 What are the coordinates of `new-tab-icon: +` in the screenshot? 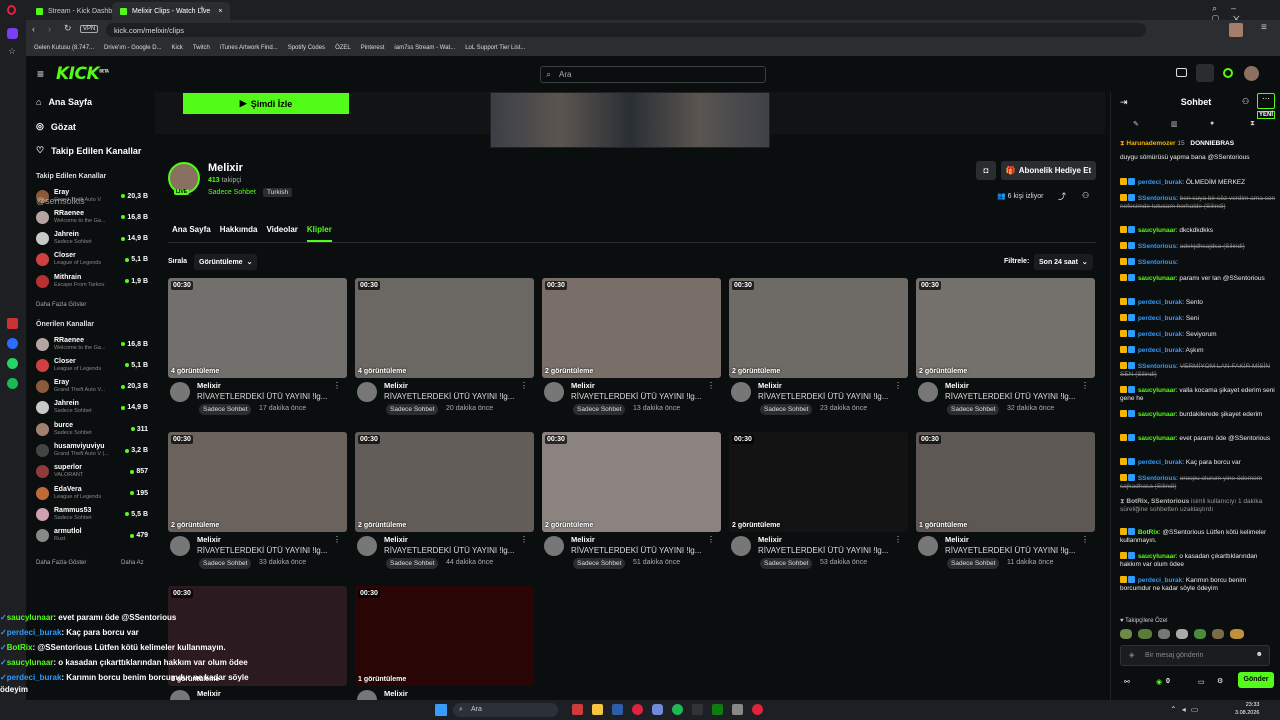 It's located at (202, 9).